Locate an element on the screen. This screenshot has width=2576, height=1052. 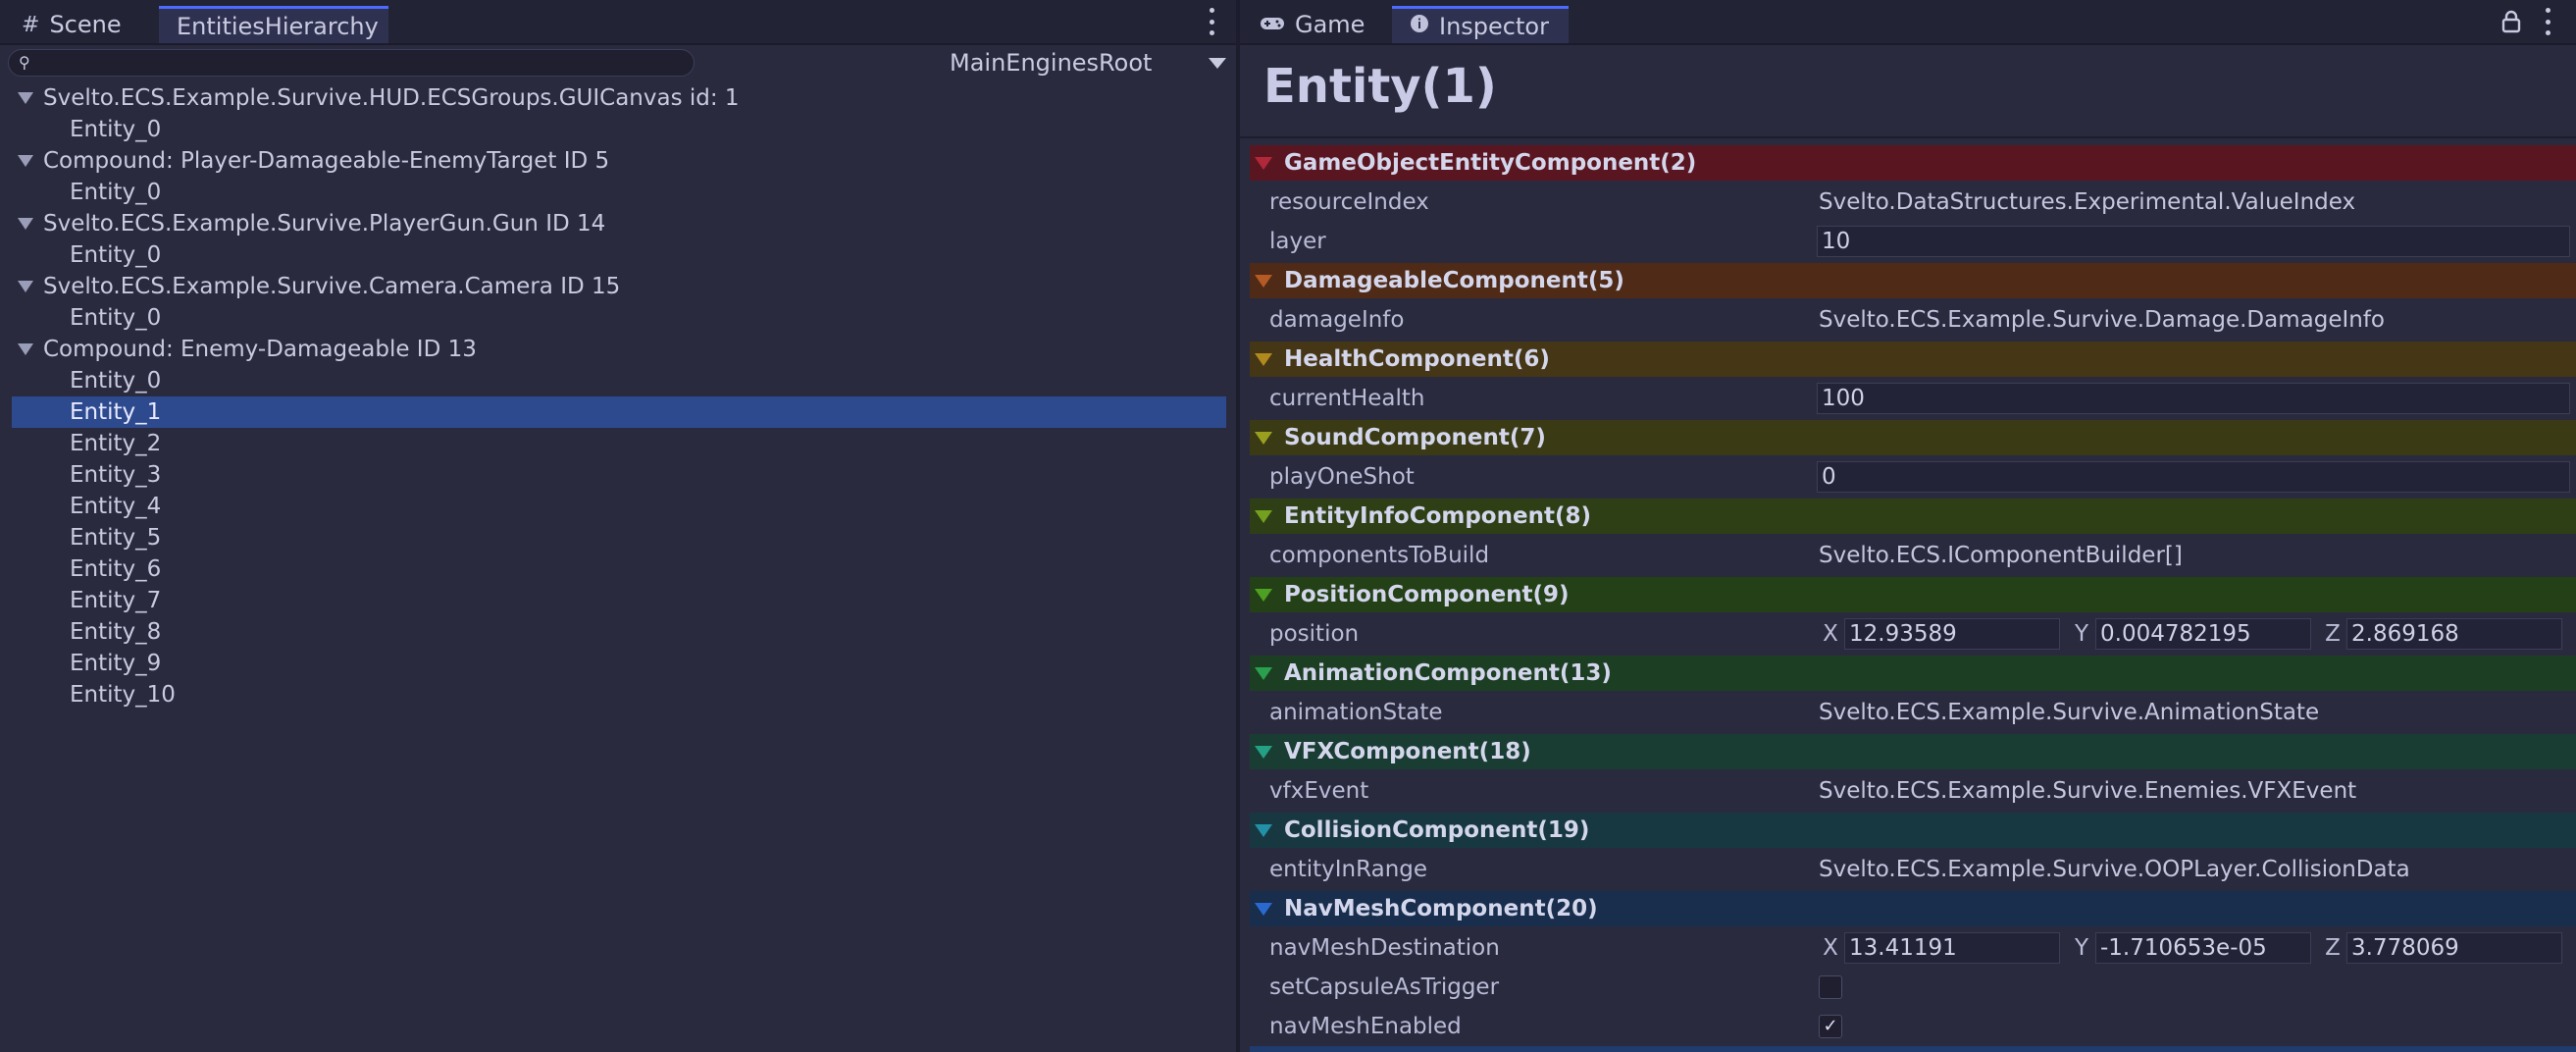
property-name: position is located at coordinates (1314, 634).